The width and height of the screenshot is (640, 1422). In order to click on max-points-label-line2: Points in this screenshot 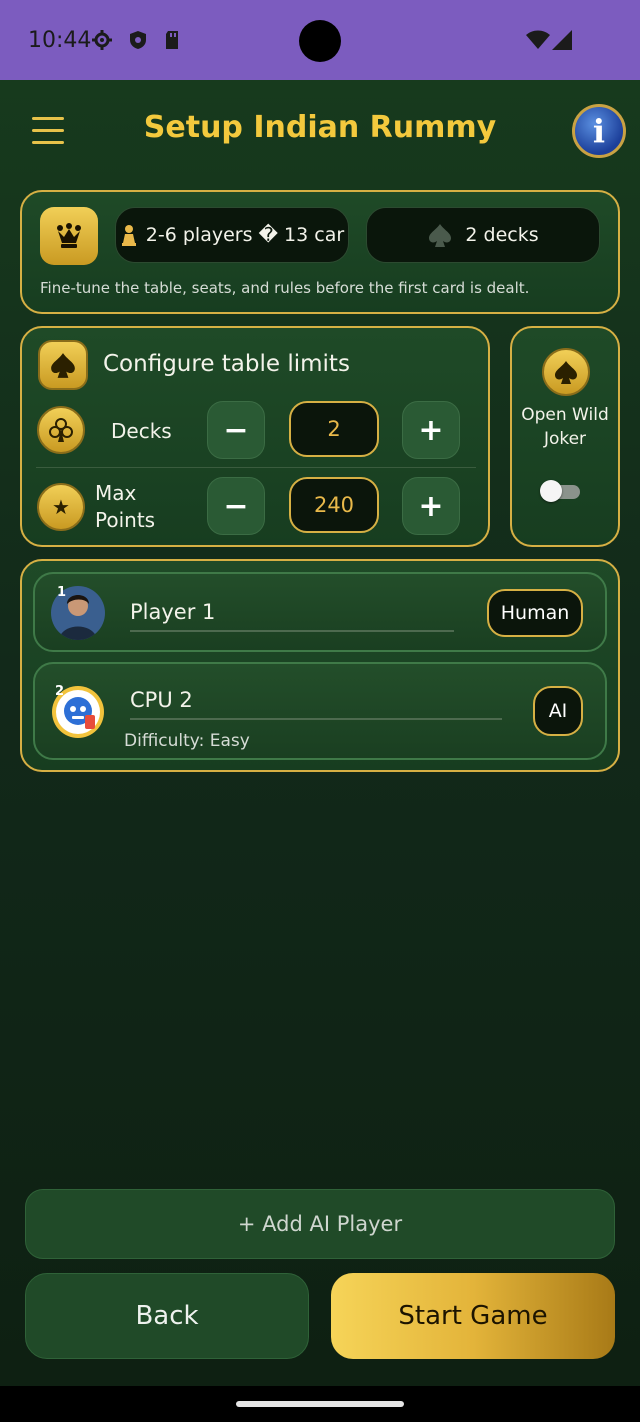, I will do `click(125, 520)`.